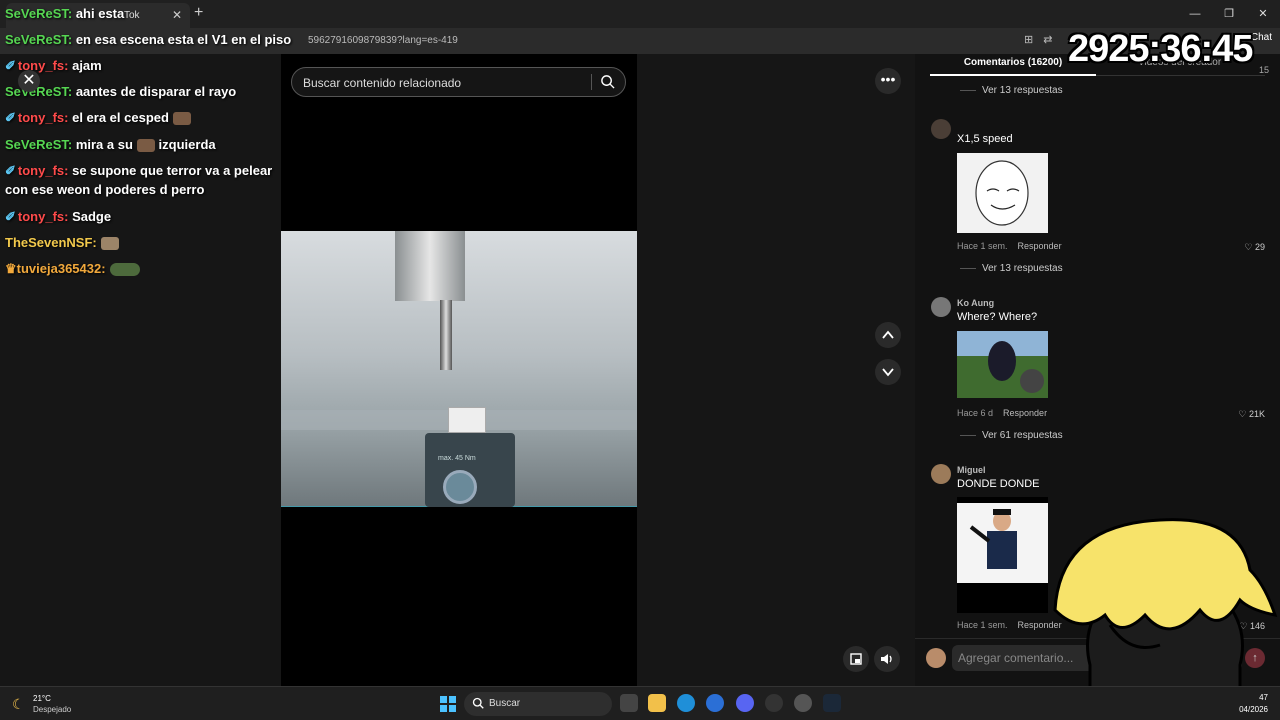  Describe the element at coordinates (971, 470) in the screenshot. I see `comment-user: Miguel` at that location.